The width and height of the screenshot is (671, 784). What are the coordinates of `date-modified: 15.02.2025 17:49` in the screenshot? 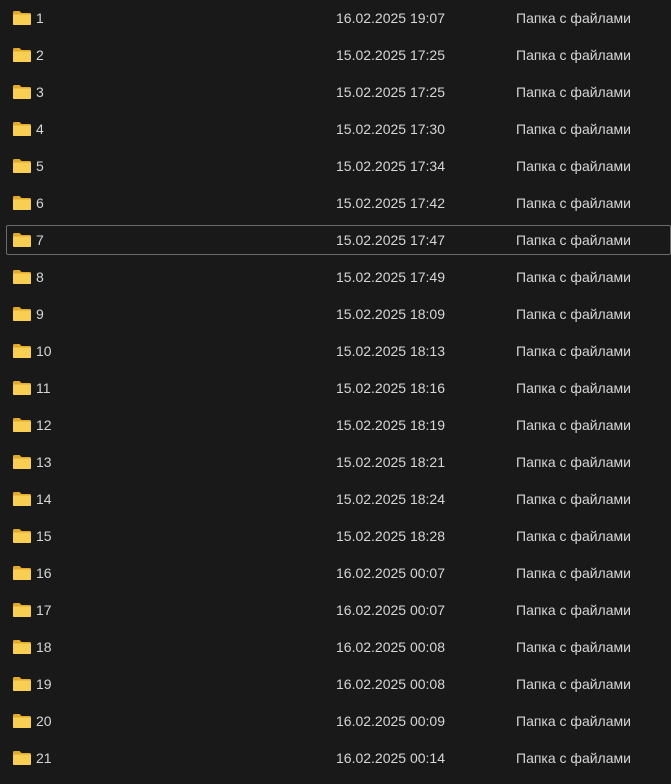 It's located at (390, 277).